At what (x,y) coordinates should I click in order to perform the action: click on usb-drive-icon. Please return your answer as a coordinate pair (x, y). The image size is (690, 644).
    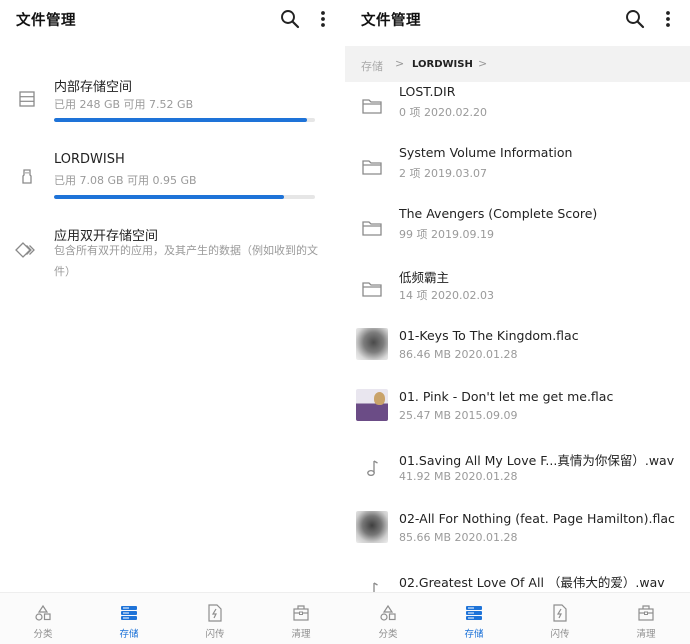
    Looking at the image, I should click on (27, 176).